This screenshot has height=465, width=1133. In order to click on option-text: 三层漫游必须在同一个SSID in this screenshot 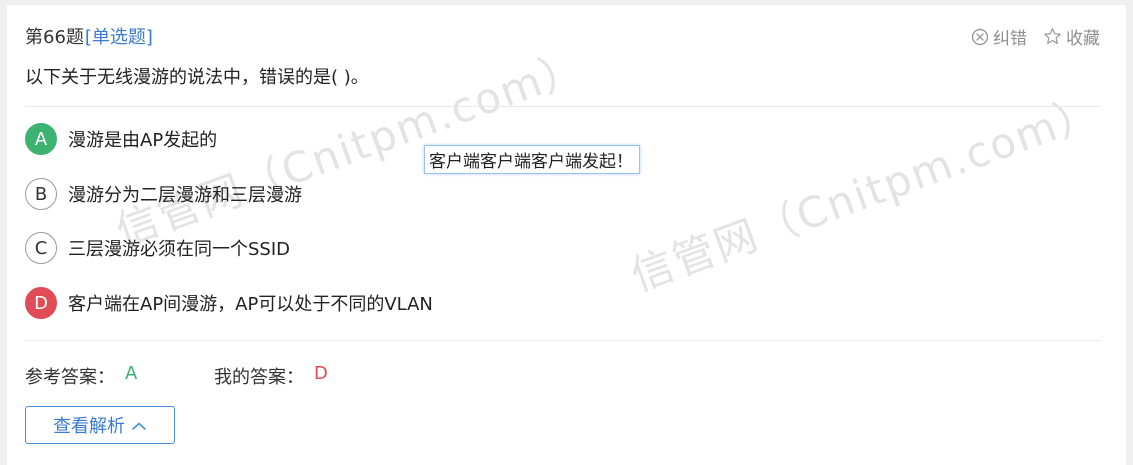, I will do `click(179, 249)`.